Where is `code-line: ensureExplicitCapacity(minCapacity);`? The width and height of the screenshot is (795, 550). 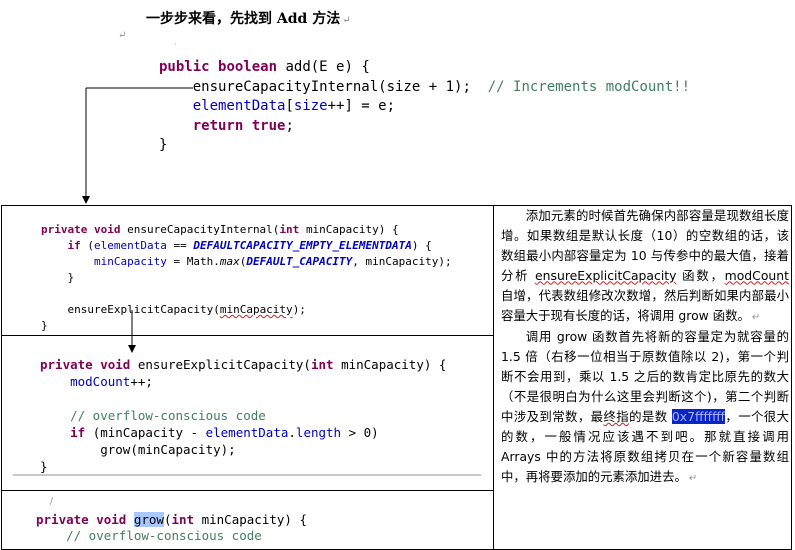 code-line: ensureExplicitCapacity(minCapacity); is located at coordinates (186, 309).